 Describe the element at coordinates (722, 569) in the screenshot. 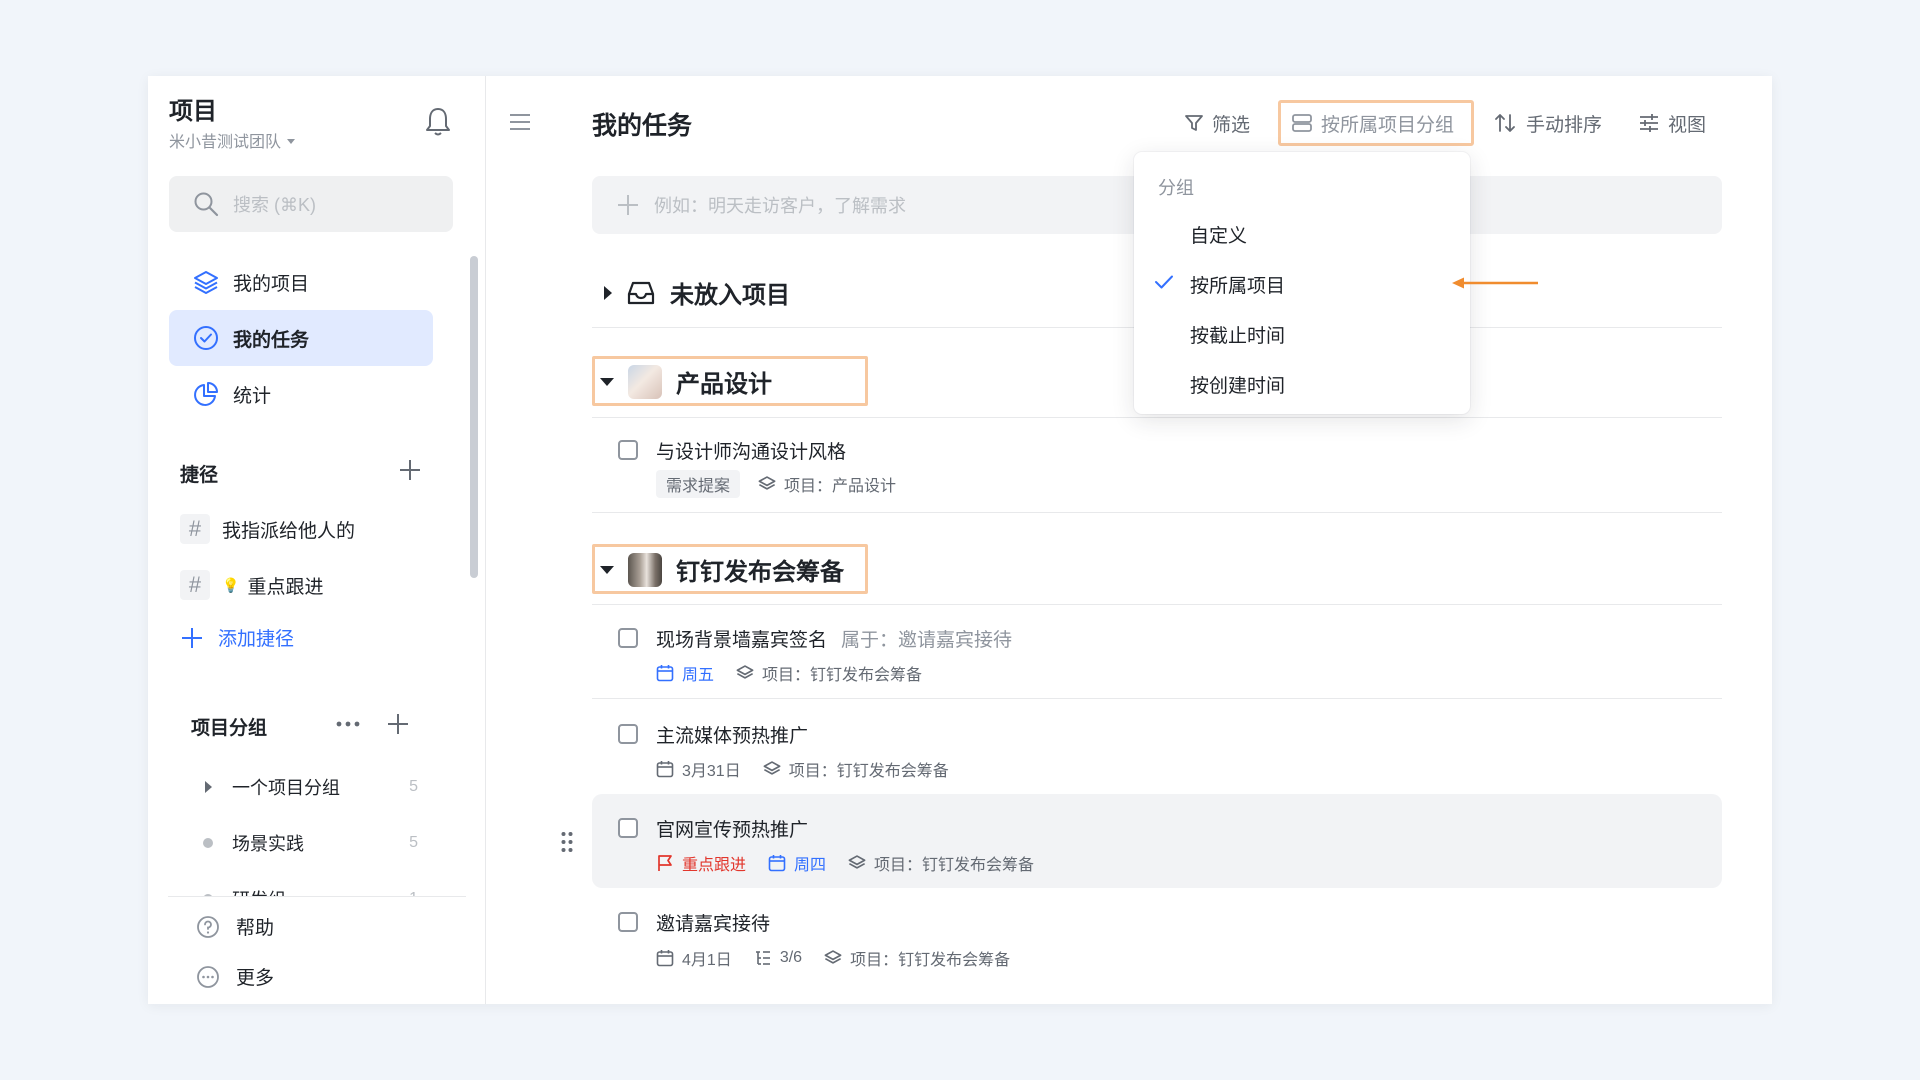

I see `section-launch-event: 钉钉发布会筹备` at that location.